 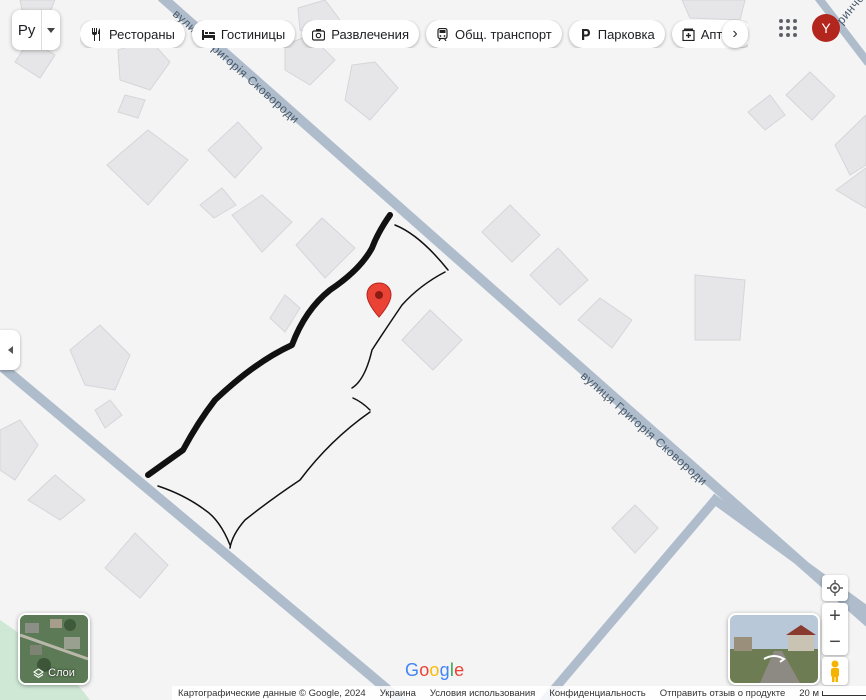 What do you see at coordinates (54, 649) in the screenshot?
I see `layers-button: Слои` at bounding box center [54, 649].